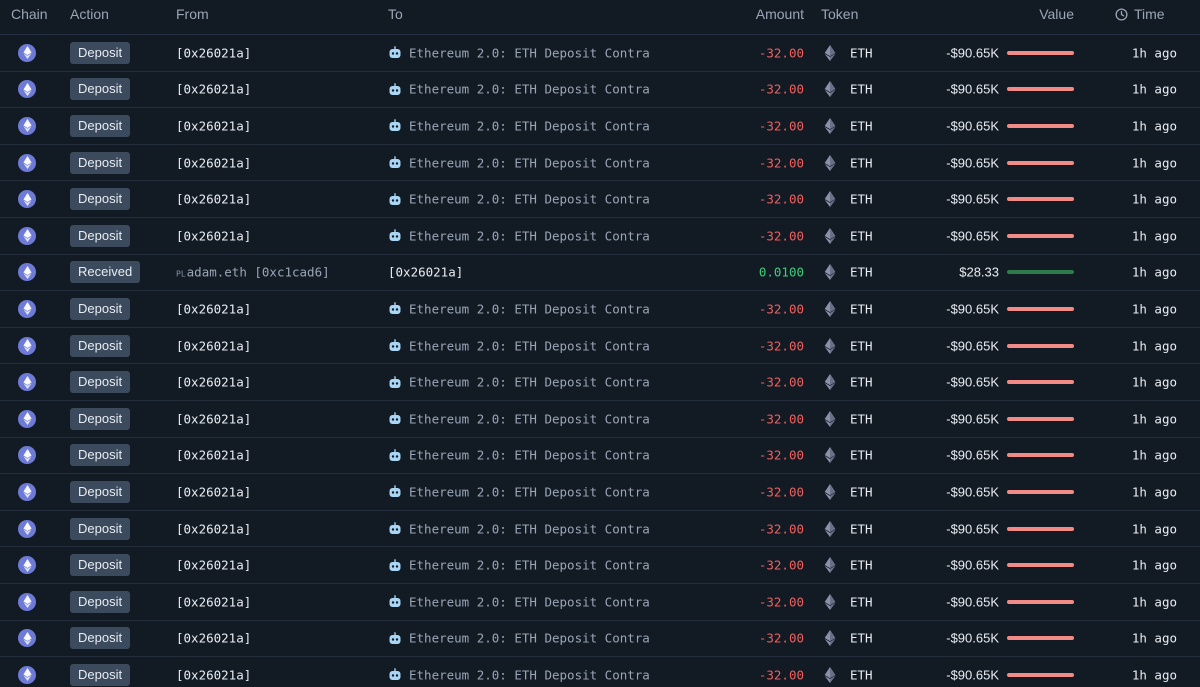 The image size is (1200, 687). What do you see at coordinates (1140, 14) in the screenshot?
I see `header-time: Time` at bounding box center [1140, 14].